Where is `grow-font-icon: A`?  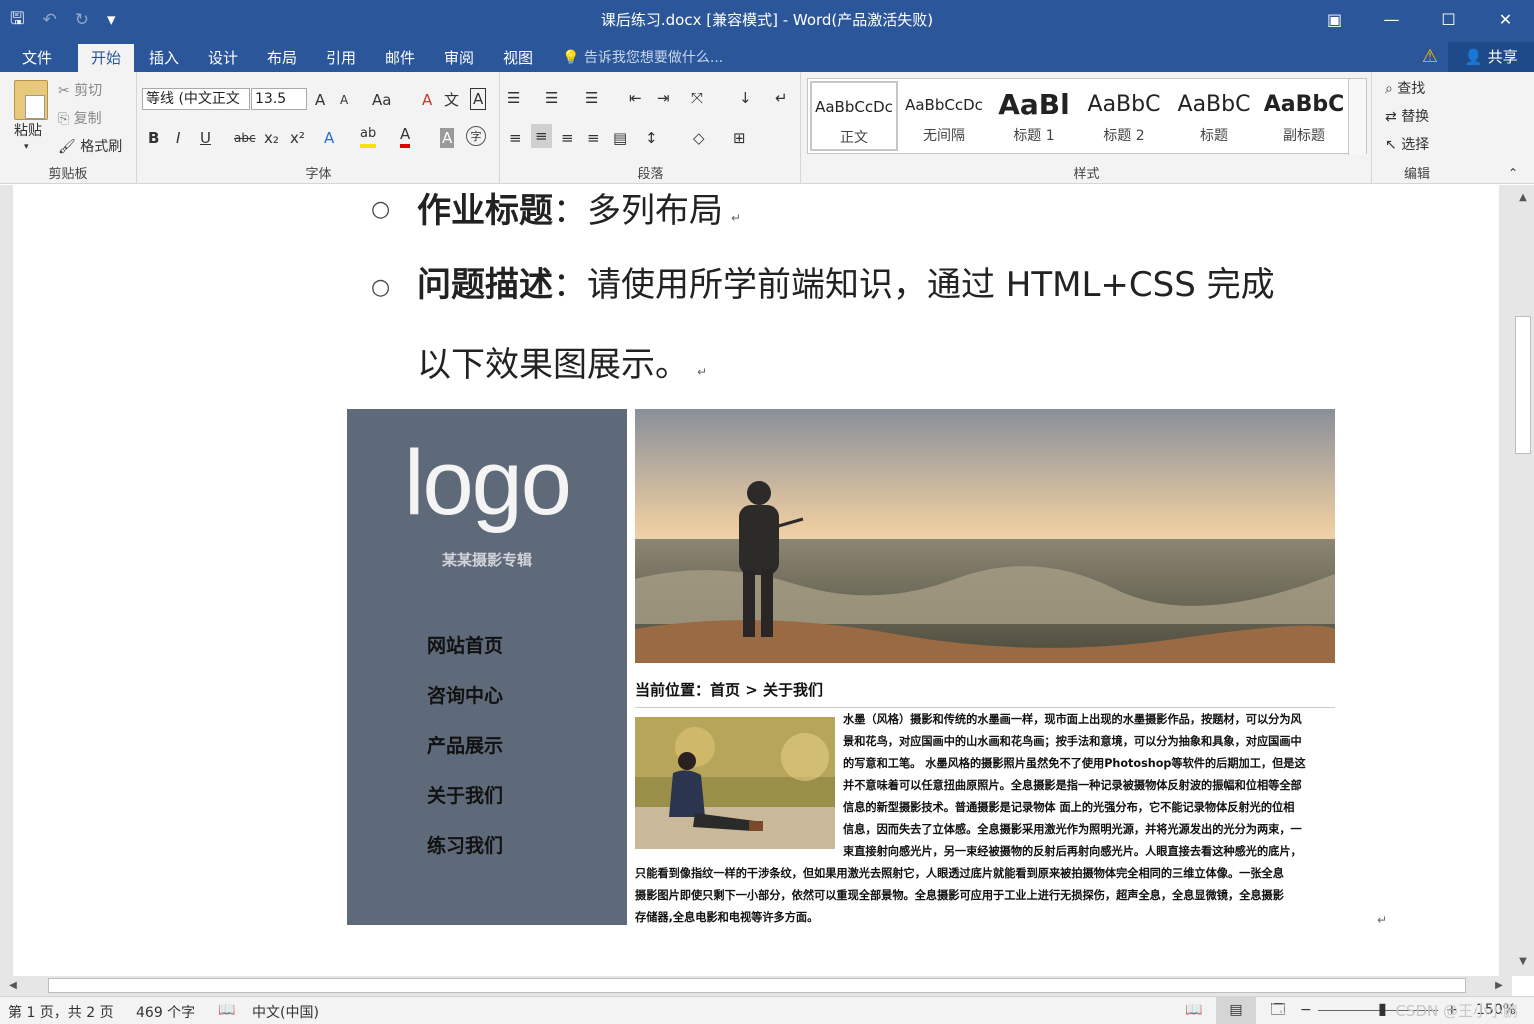 grow-font-icon: A is located at coordinates (320, 100).